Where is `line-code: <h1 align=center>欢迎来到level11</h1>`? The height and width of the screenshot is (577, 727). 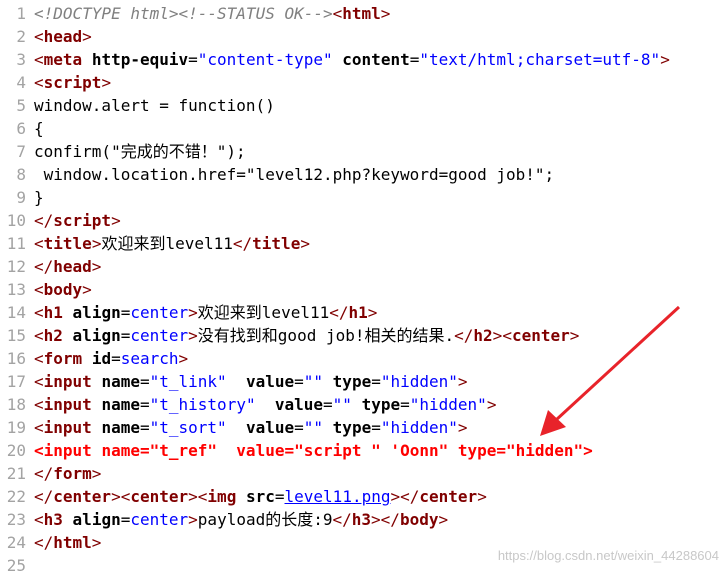
line-code: <h1 align=center>欢迎来到level11</h1> is located at coordinates (205, 312).